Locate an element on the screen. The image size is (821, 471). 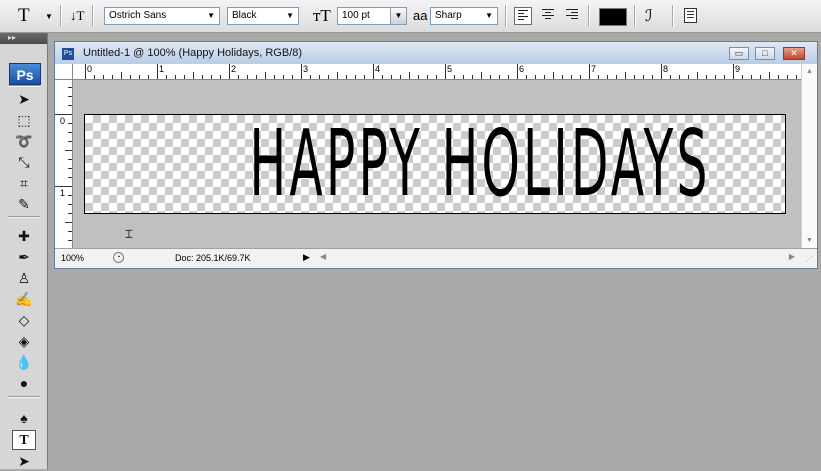
align-center-button is located at coordinates (548, 16).